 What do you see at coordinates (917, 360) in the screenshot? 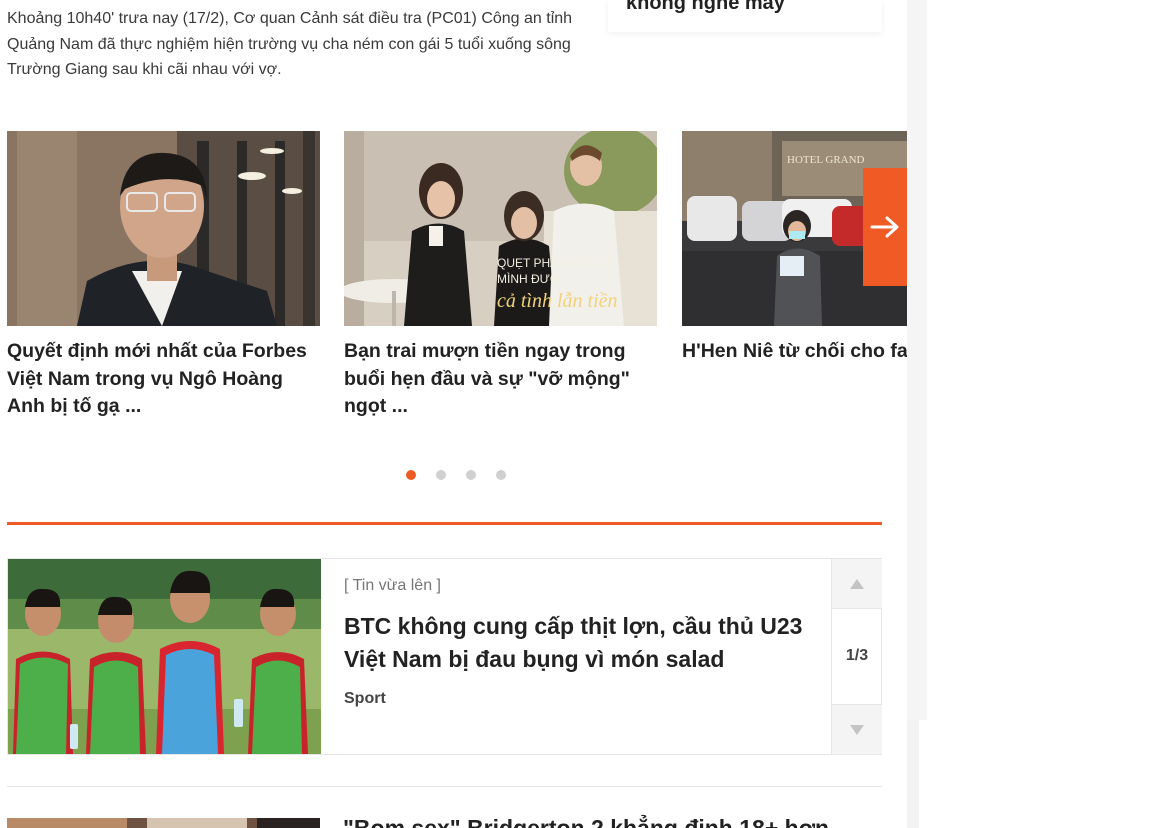
I see `page-gutter` at bounding box center [917, 360].